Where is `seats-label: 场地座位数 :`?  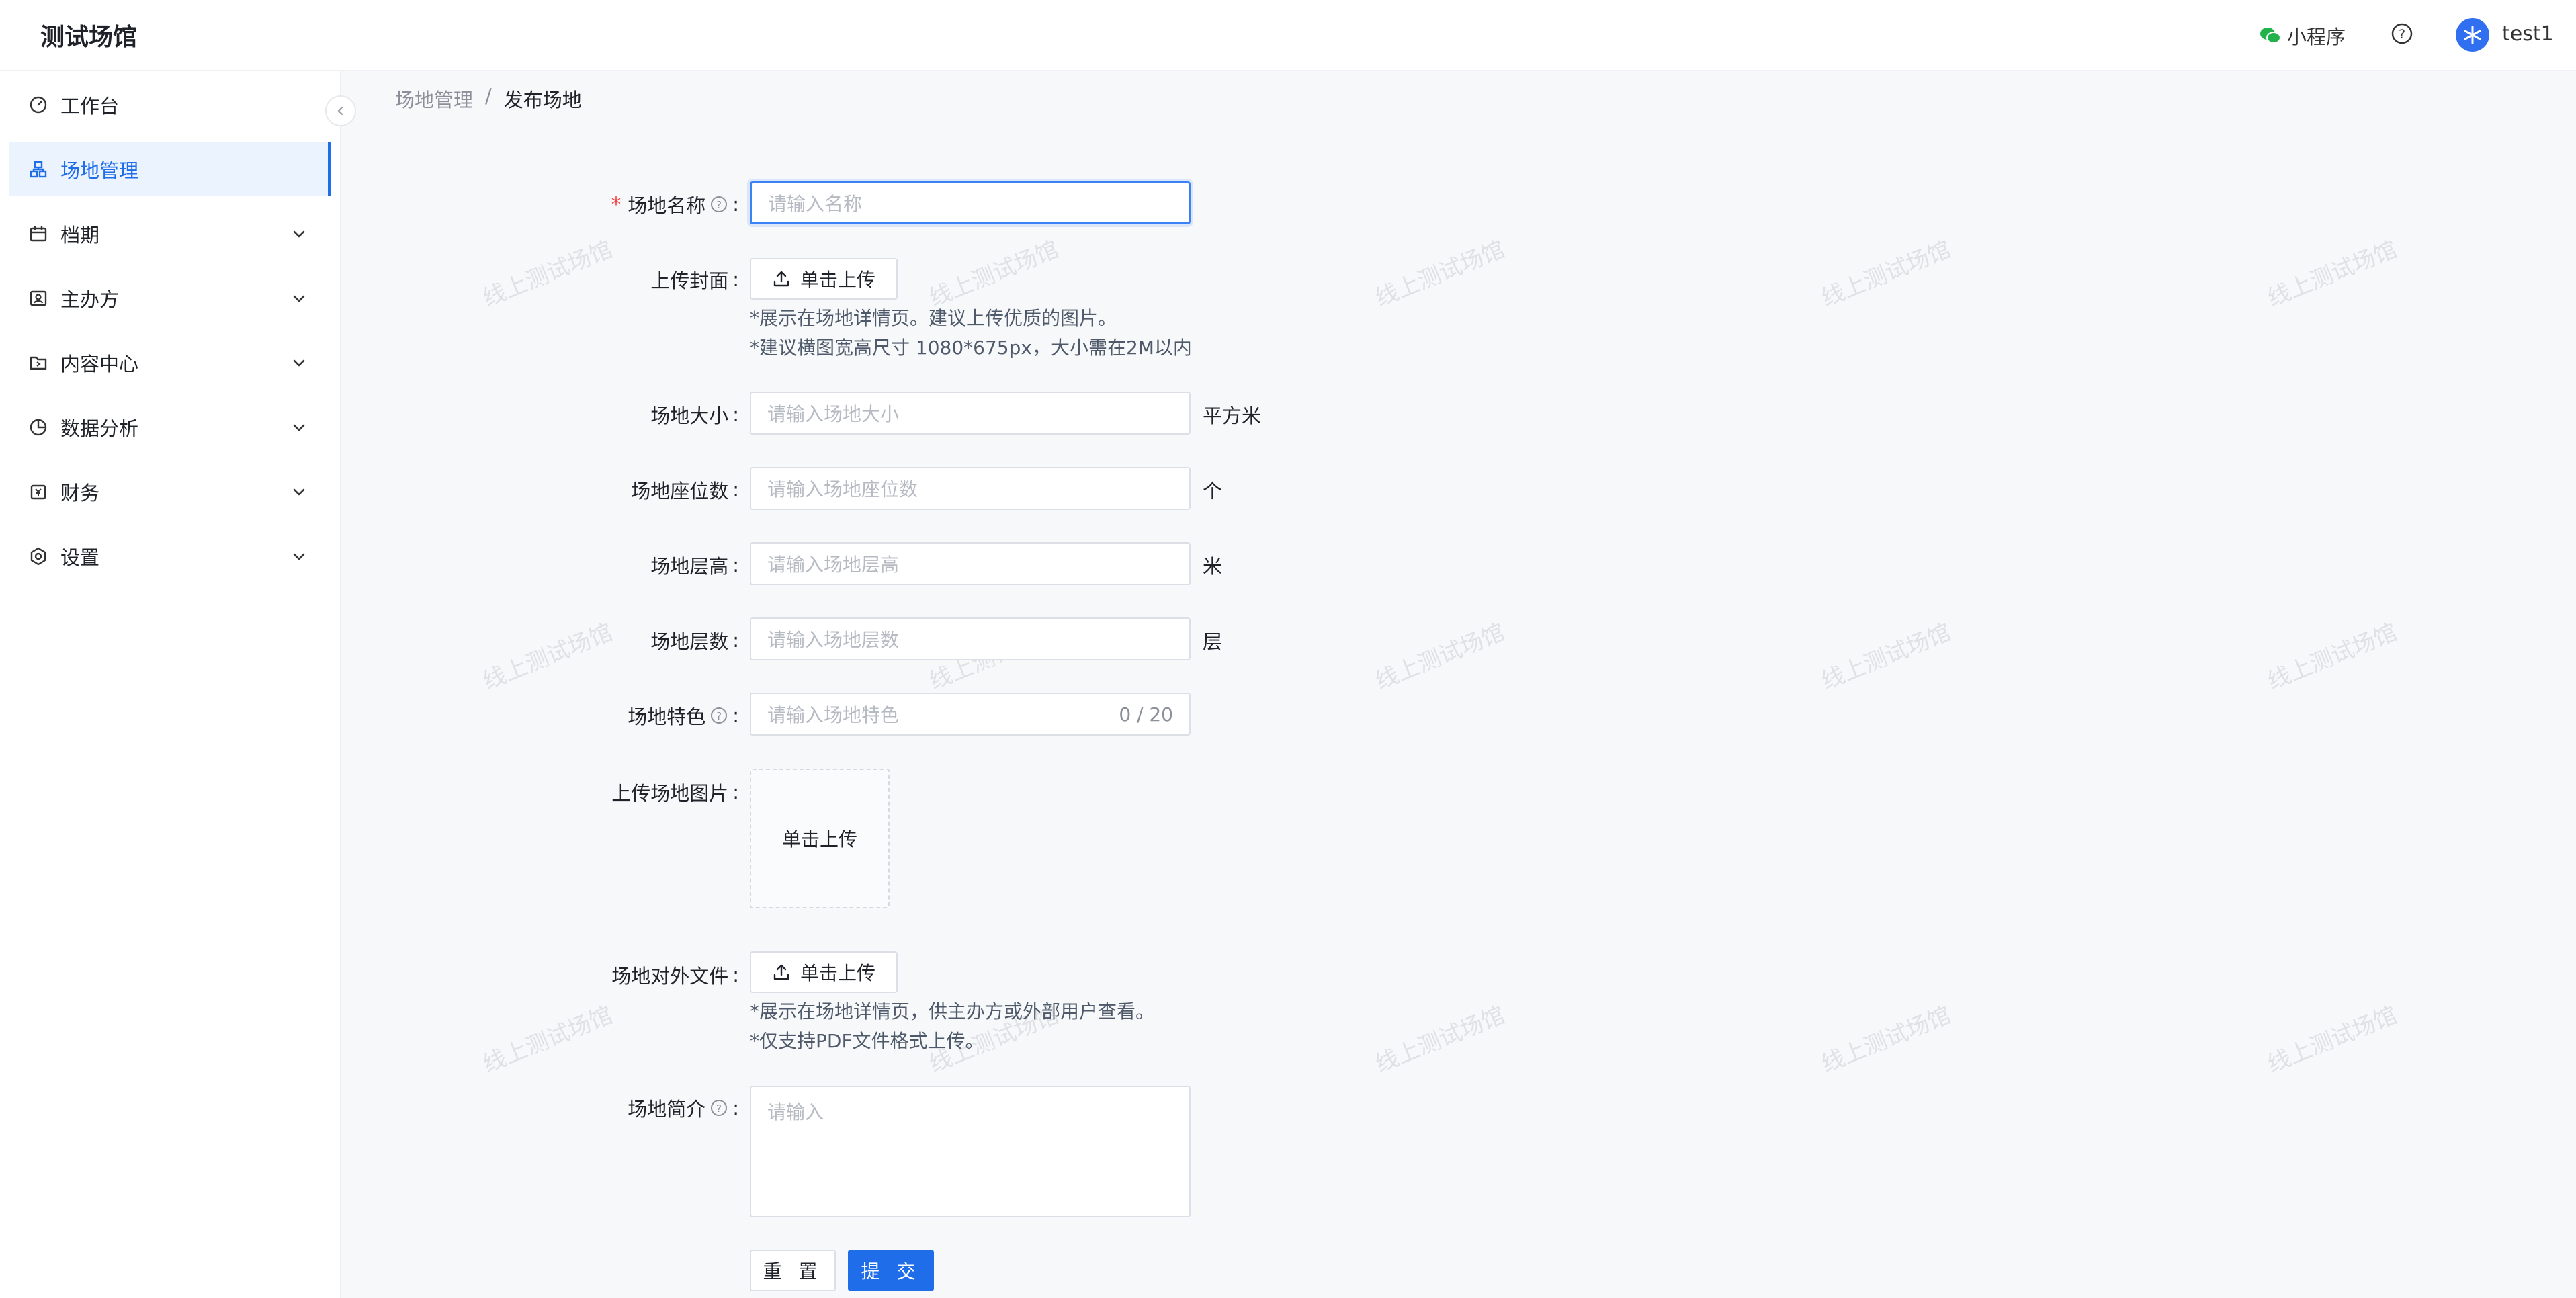
seats-label: 场地座位数 : is located at coordinates (571, 490).